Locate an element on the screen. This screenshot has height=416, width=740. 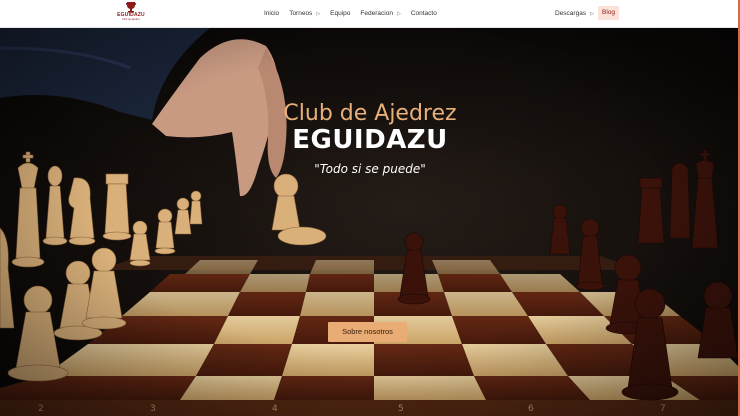
nav-label: Torneos is located at coordinates (301, 13).